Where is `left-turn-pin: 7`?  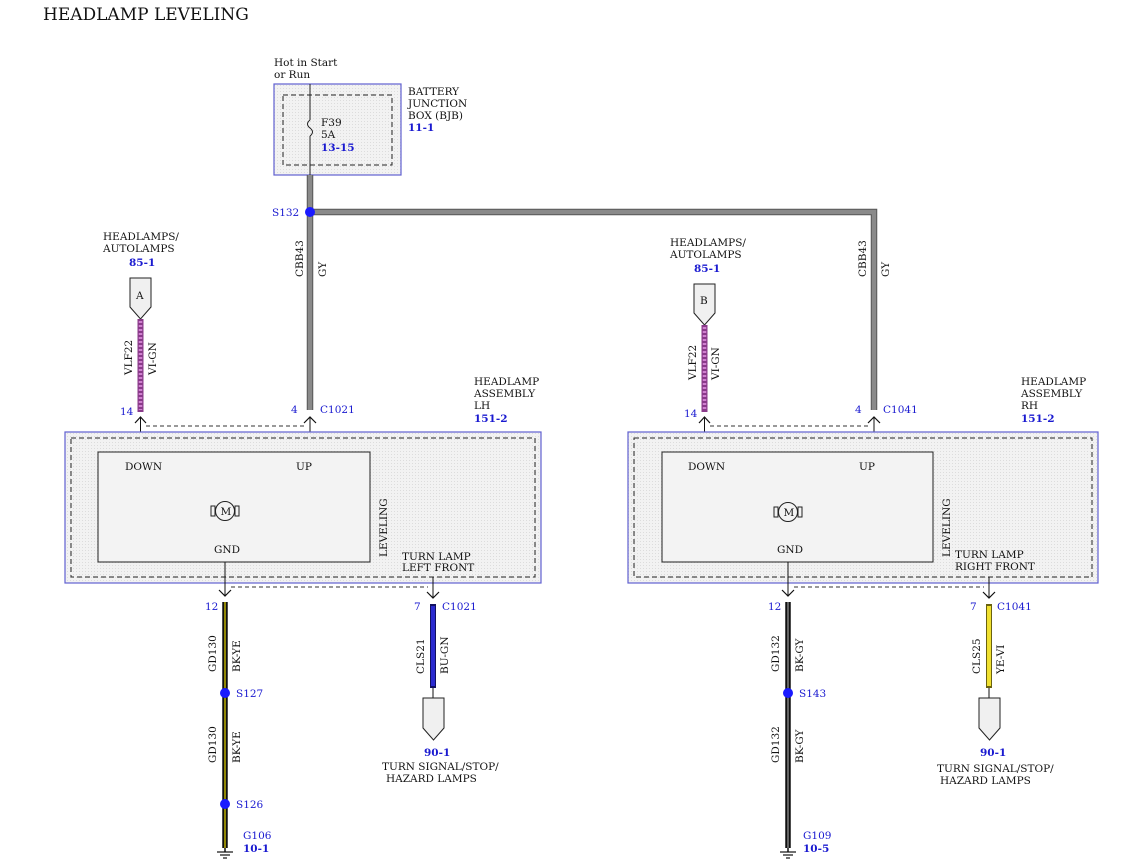 left-turn-pin: 7 is located at coordinates (417, 607).